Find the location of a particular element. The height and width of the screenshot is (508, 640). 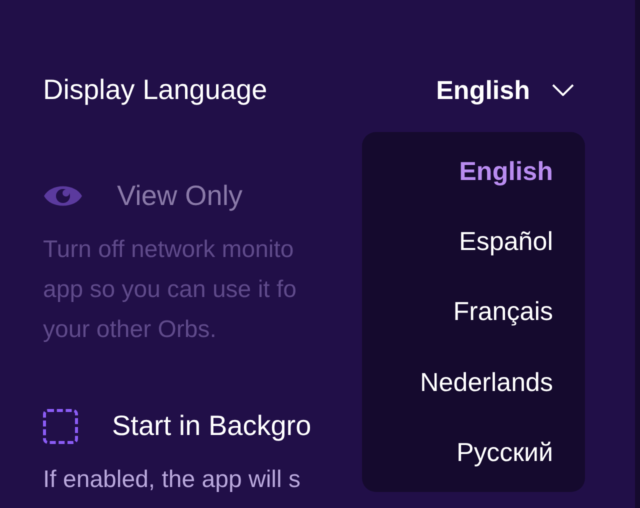

language-option: Français is located at coordinates (503, 312).